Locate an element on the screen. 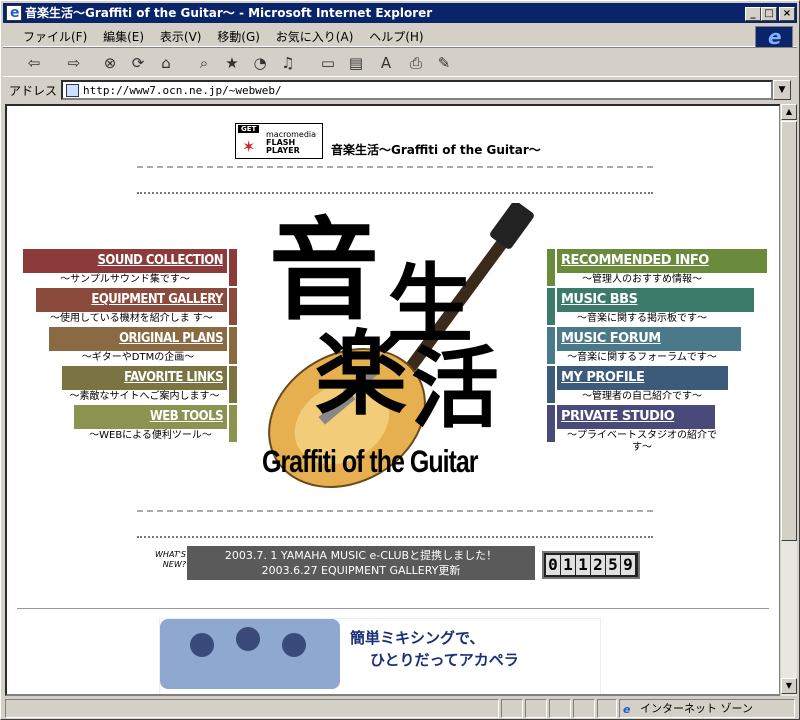 The image size is (800, 720). page-icon is located at coordinates (72, 90).